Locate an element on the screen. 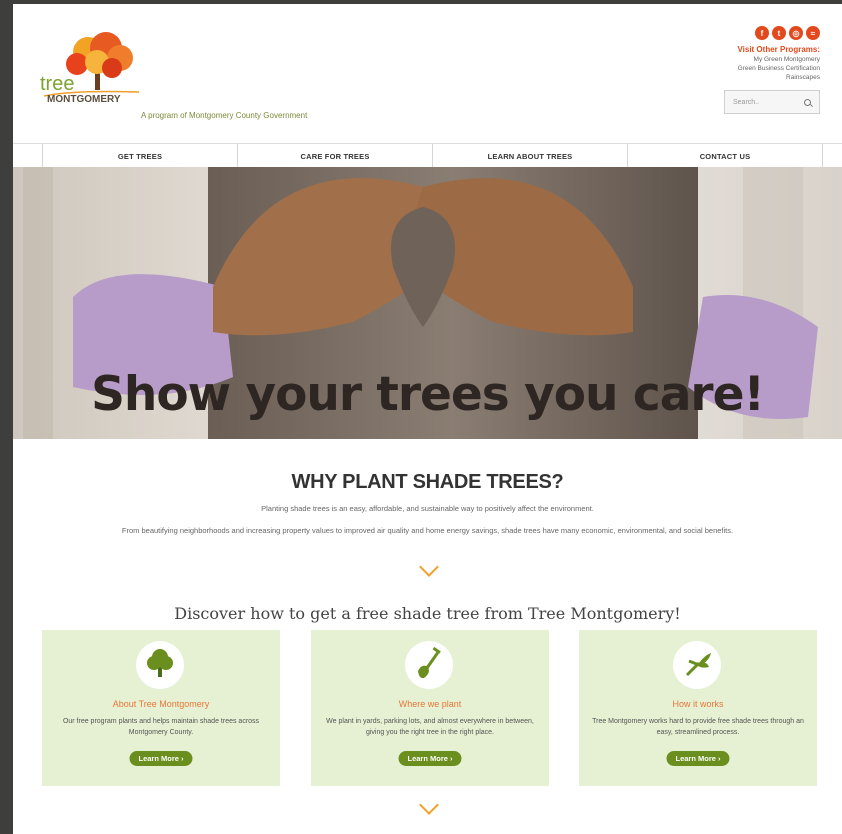  nav-contact-us: CONTACT US is located at coordinates (725, 156).